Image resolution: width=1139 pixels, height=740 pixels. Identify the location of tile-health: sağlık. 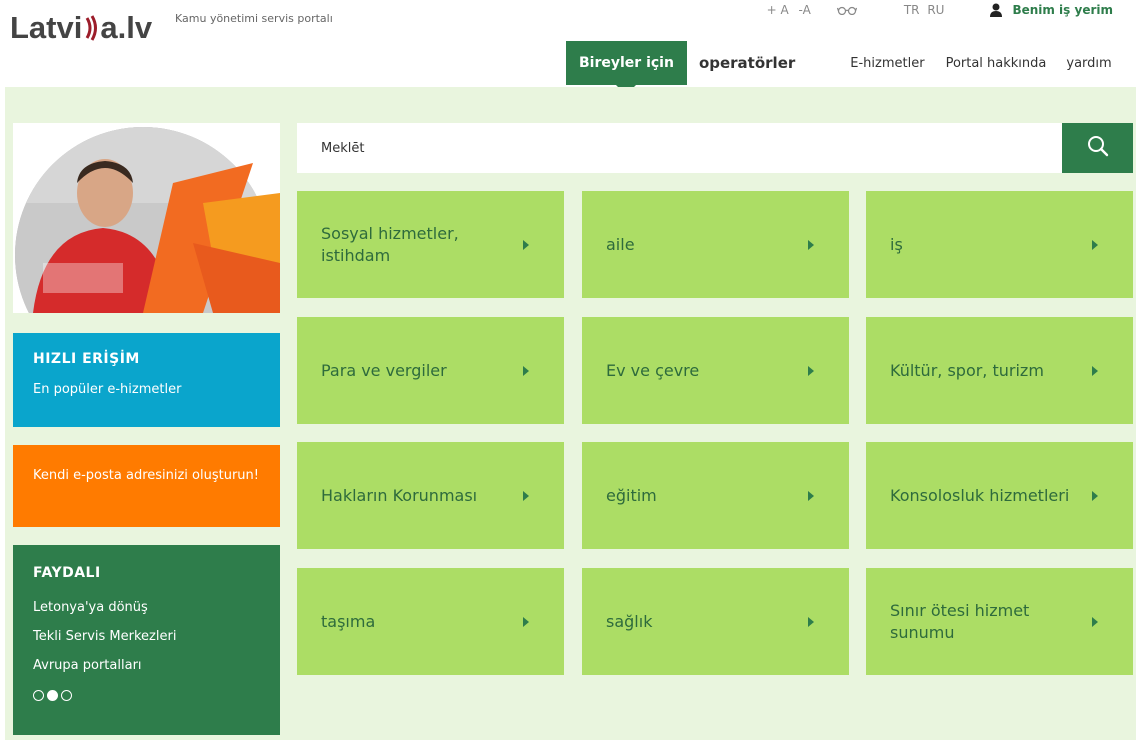
(715, 621).